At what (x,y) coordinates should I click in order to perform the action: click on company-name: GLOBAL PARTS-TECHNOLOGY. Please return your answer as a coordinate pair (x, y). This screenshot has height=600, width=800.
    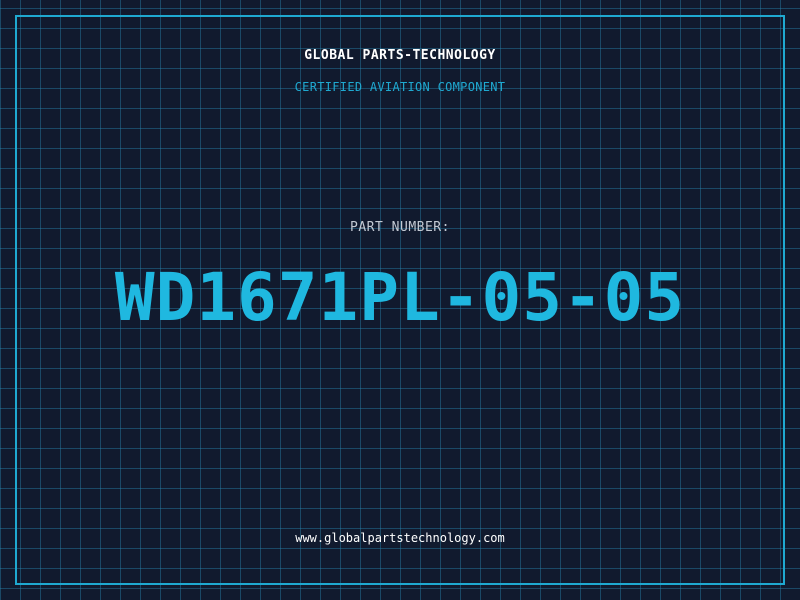
    Looking at the image, I should click on (400, 55).